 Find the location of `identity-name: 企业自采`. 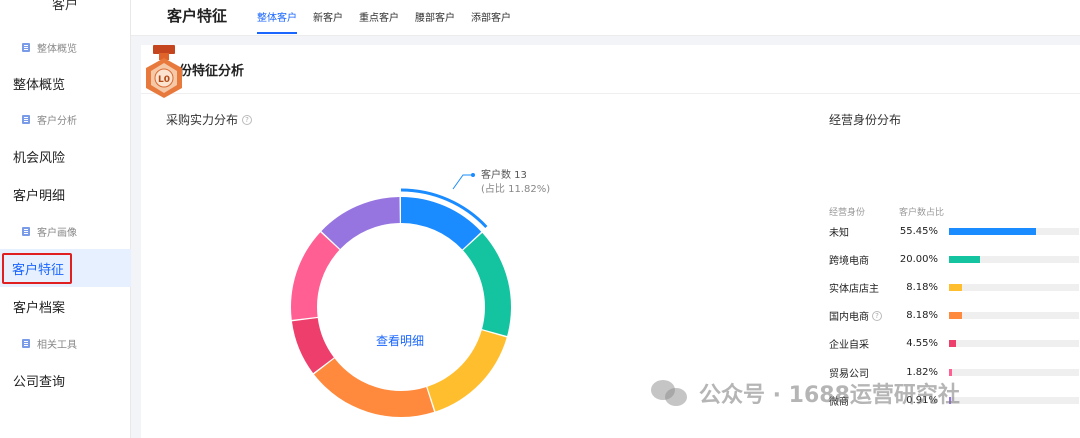

identity-name: 企业自采 is located at coordinates (857, 343).